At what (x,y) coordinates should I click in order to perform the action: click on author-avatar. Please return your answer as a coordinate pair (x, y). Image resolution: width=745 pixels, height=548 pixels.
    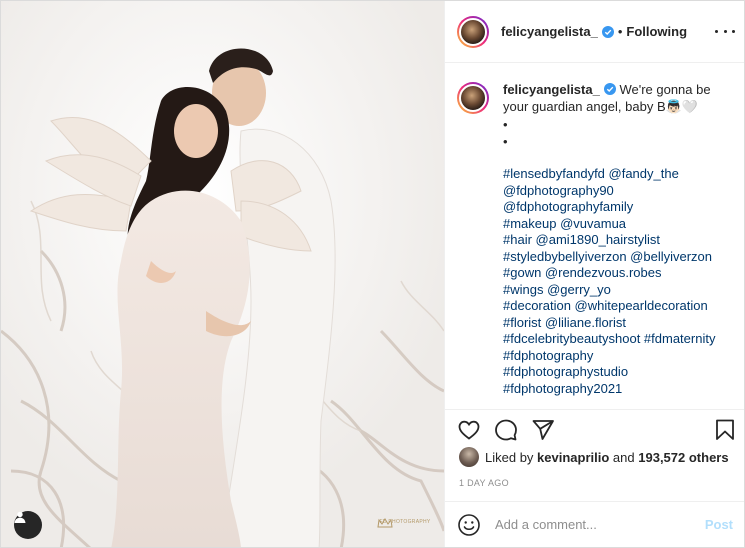
    Looking at the image, I should click on (473, 31).